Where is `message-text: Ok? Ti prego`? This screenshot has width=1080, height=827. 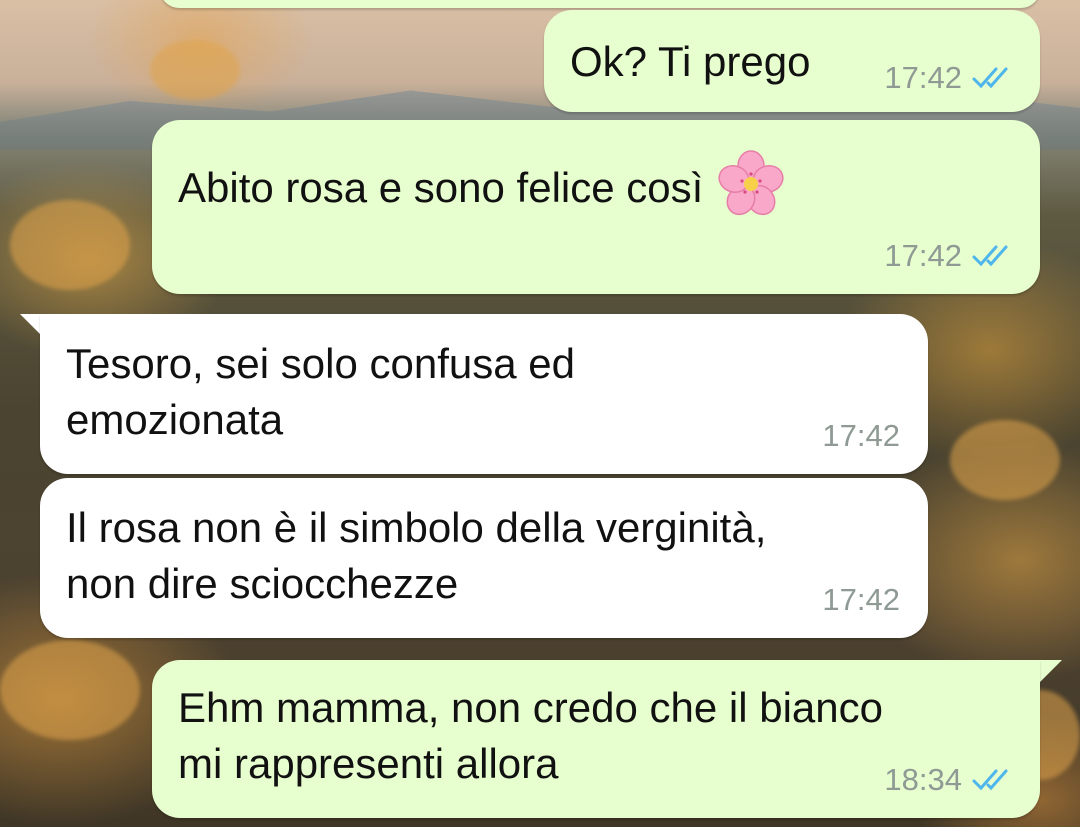
message-text: Ok? Ti prego is located at coordinates (690, 61).